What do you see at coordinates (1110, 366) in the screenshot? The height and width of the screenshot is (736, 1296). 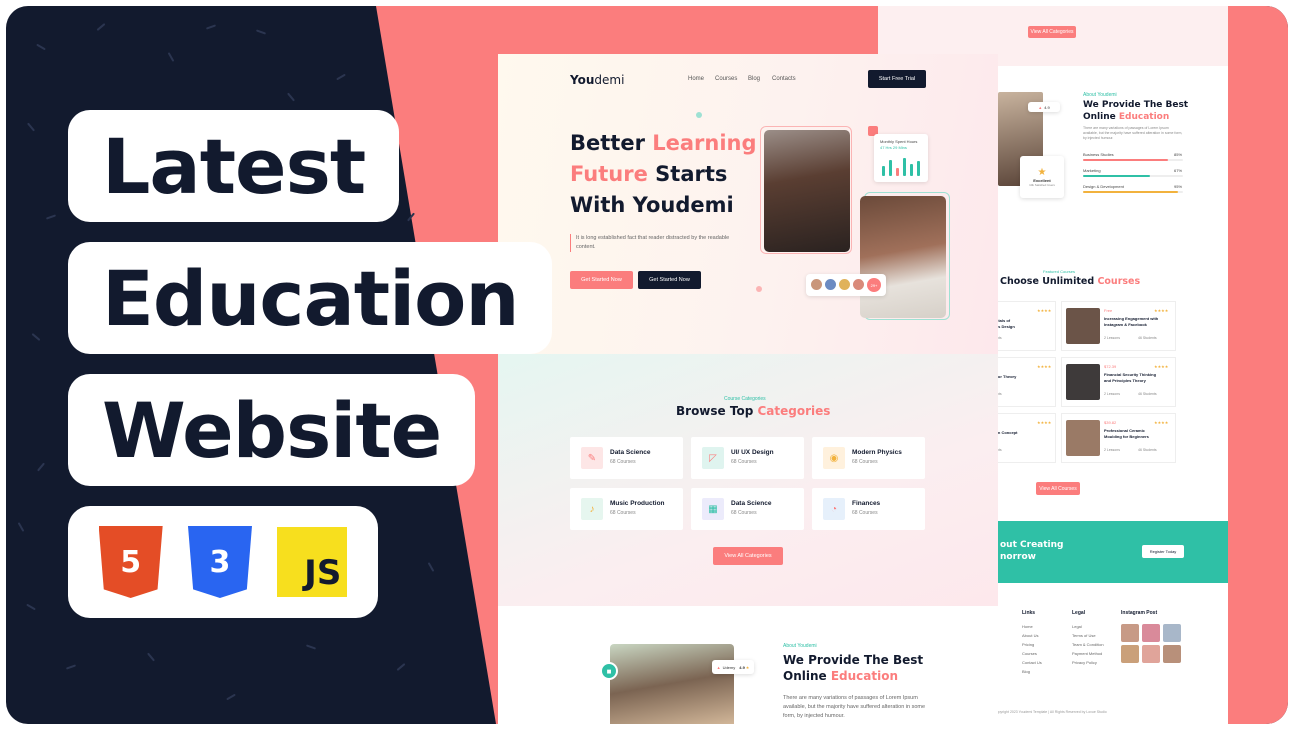 I see `course-price: $72.39` at bounding box center [1110, 366].